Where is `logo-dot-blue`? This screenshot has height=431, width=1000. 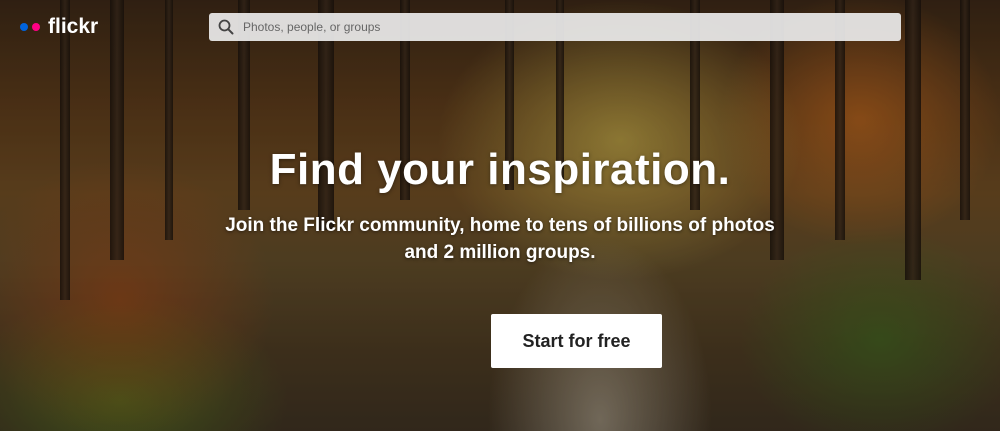
logo-dot-blue is located at coordinates (24, 27).